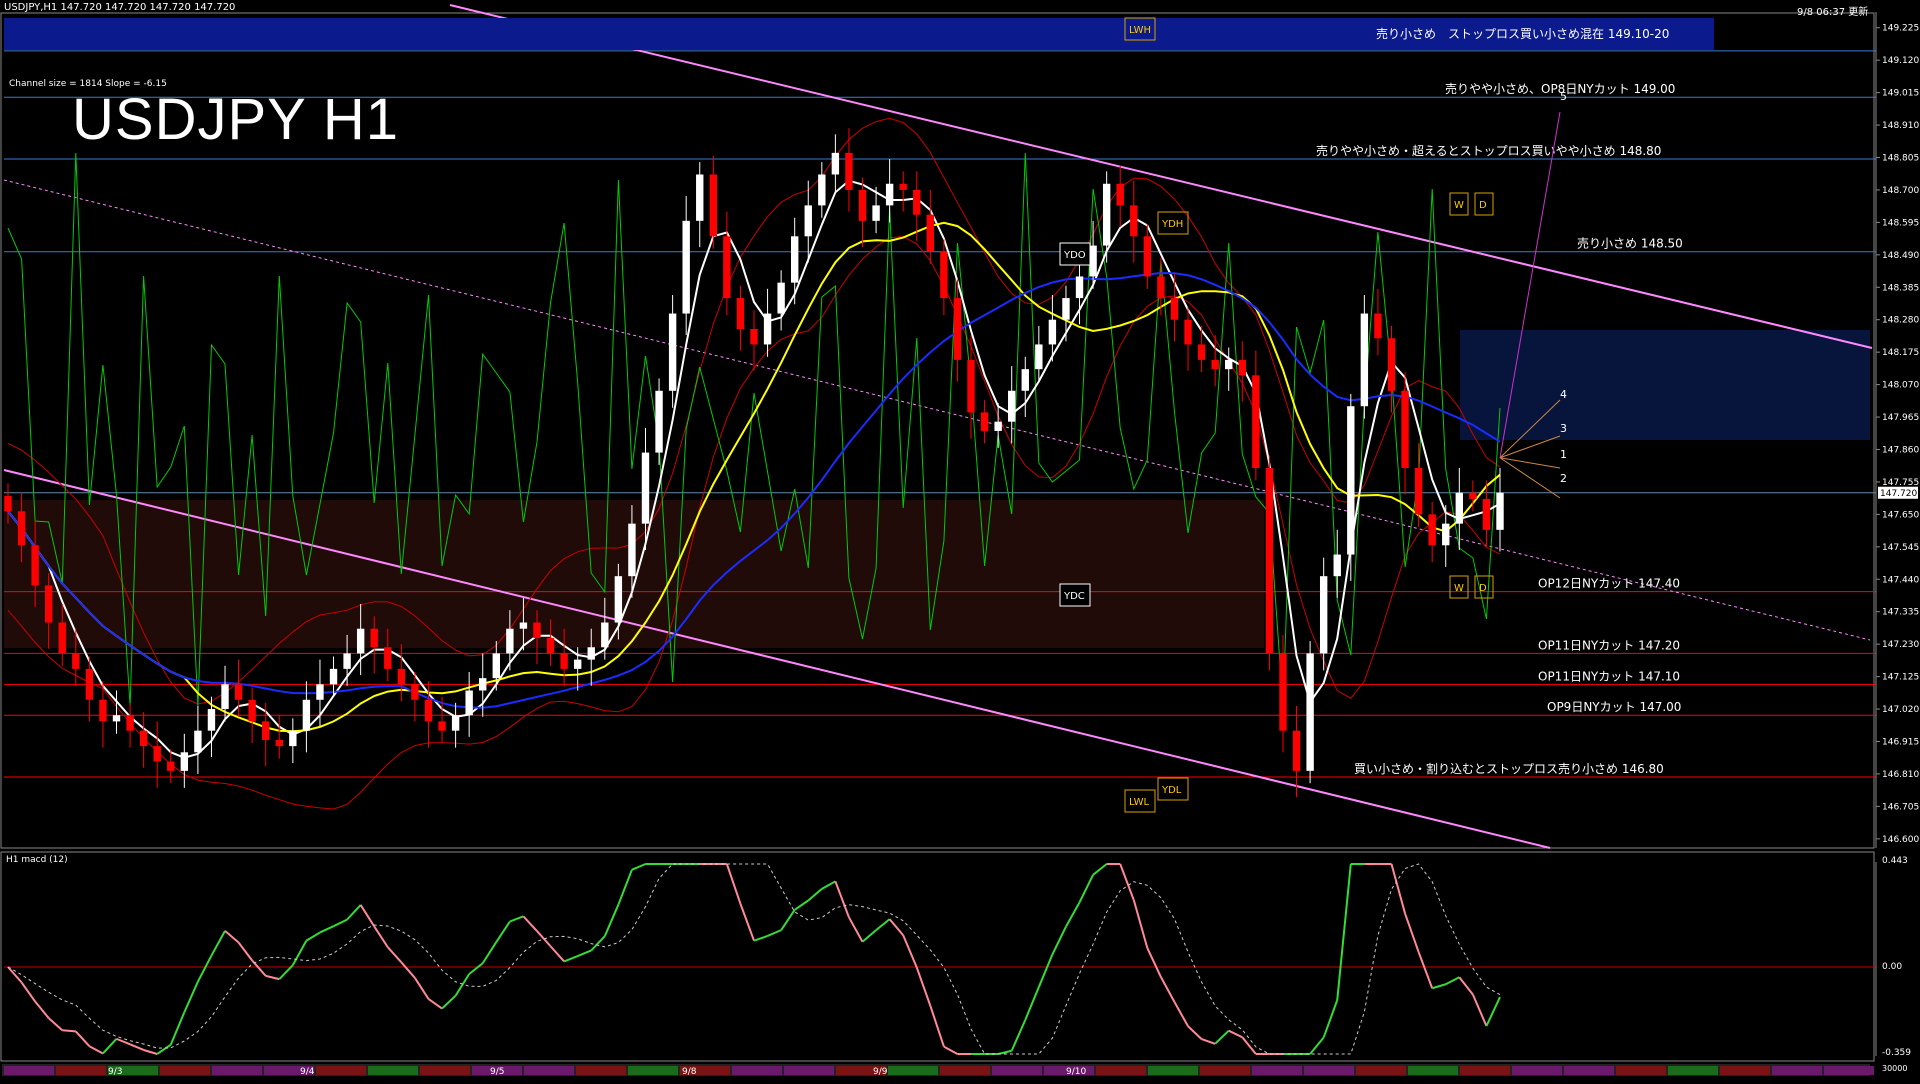 Image resolution: width=1920 pixels, height=1084 pixels. Describe the element at coordinates (1900, 742) in the screenshot. I see `y-tick-label: 146.915` at that location.